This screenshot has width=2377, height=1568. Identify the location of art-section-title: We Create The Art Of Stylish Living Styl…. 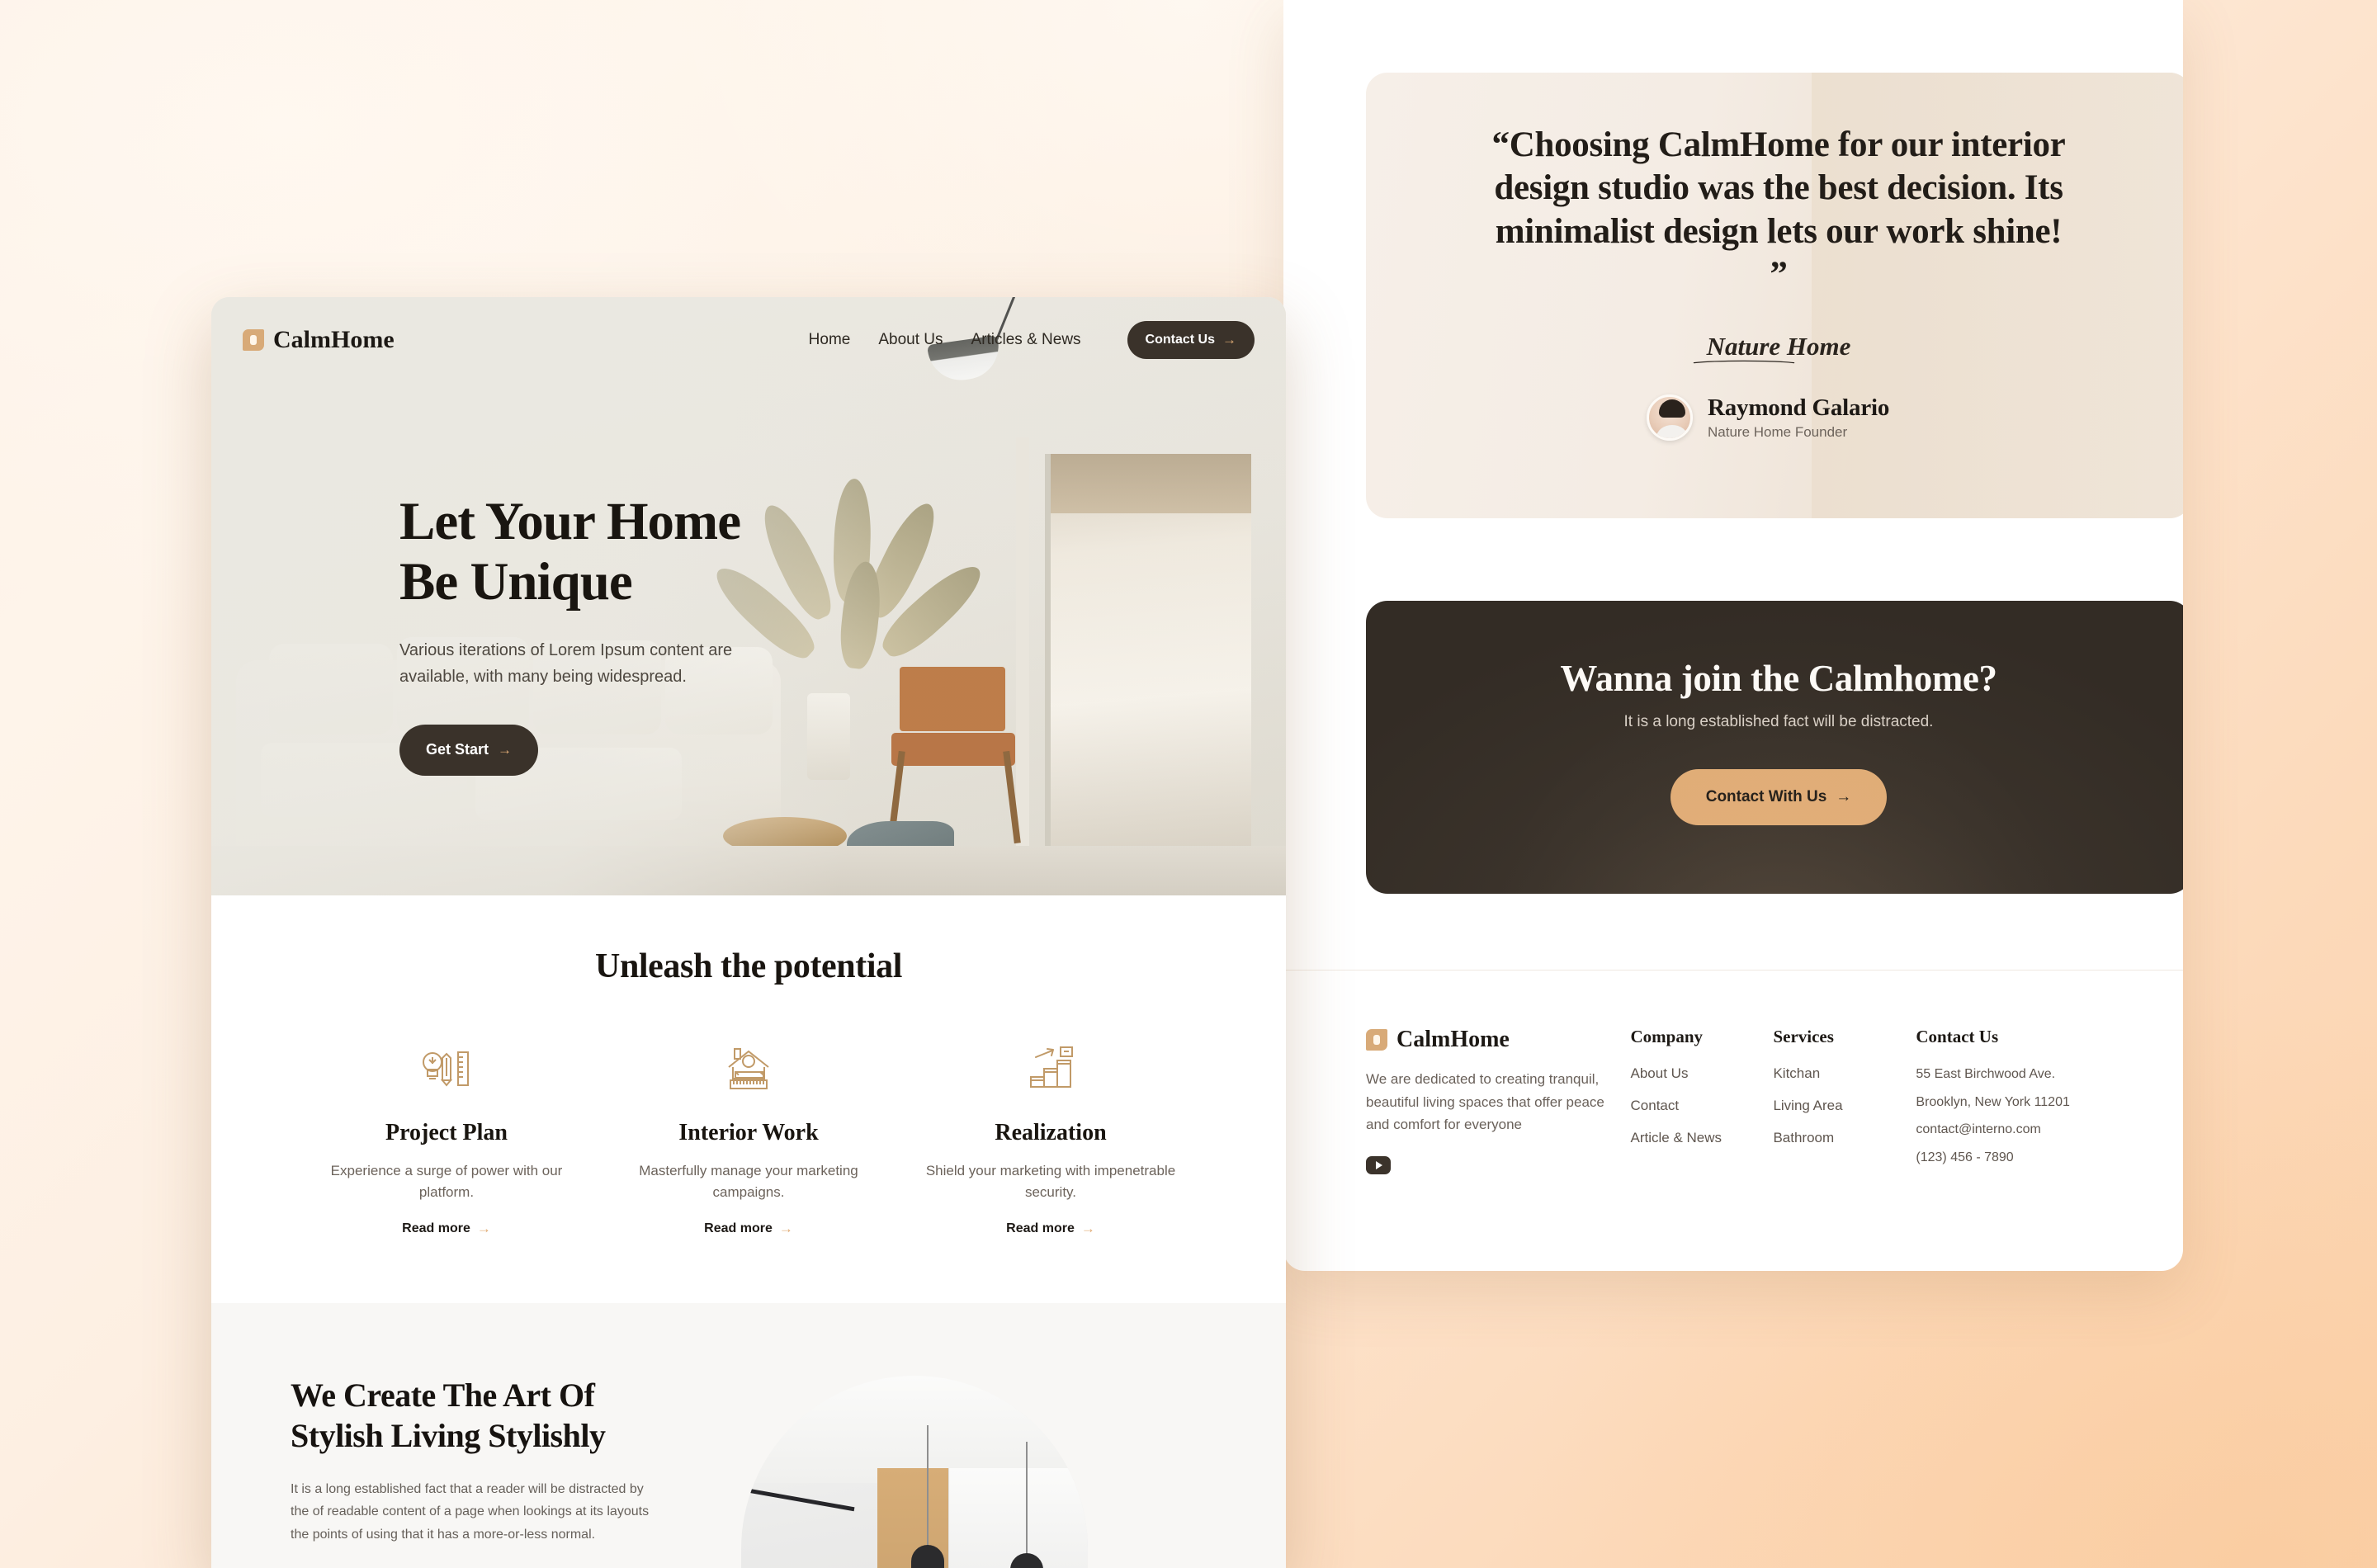
(497, 1416).